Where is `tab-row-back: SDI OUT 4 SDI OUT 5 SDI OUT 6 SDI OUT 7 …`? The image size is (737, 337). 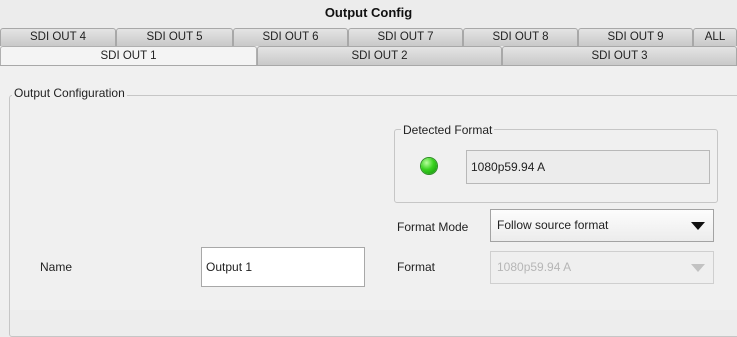
tab-row-back: SDI OUT 4 SDI OUT 5 SDI OUT 6 SDI OUT 7 … is located at coordinates (368, 37).